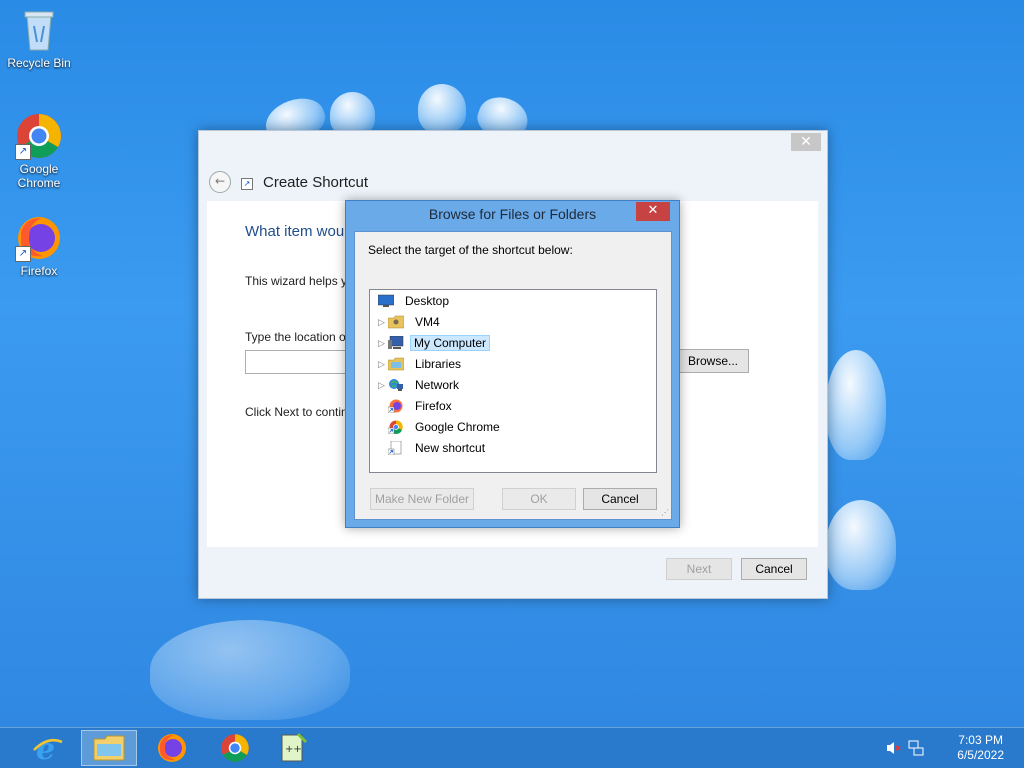 The width and height of the screenshot is (1024, 768). I want to click on clock-time: 7:03 PM, so click(980, 740).